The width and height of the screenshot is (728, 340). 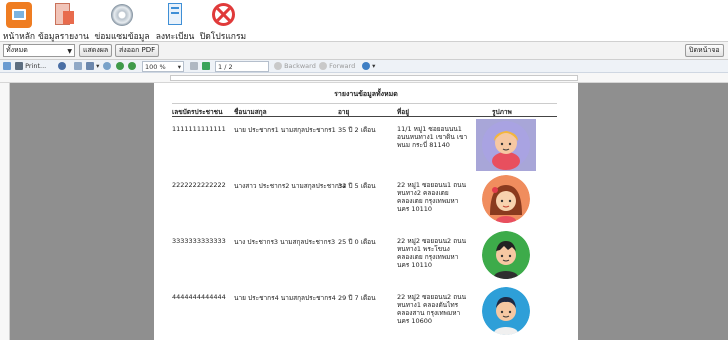 What do you see at coordinates (92, 66) in the screenshot?
I see `page-setup-icon: ▾` at bounding box center [92, 66].